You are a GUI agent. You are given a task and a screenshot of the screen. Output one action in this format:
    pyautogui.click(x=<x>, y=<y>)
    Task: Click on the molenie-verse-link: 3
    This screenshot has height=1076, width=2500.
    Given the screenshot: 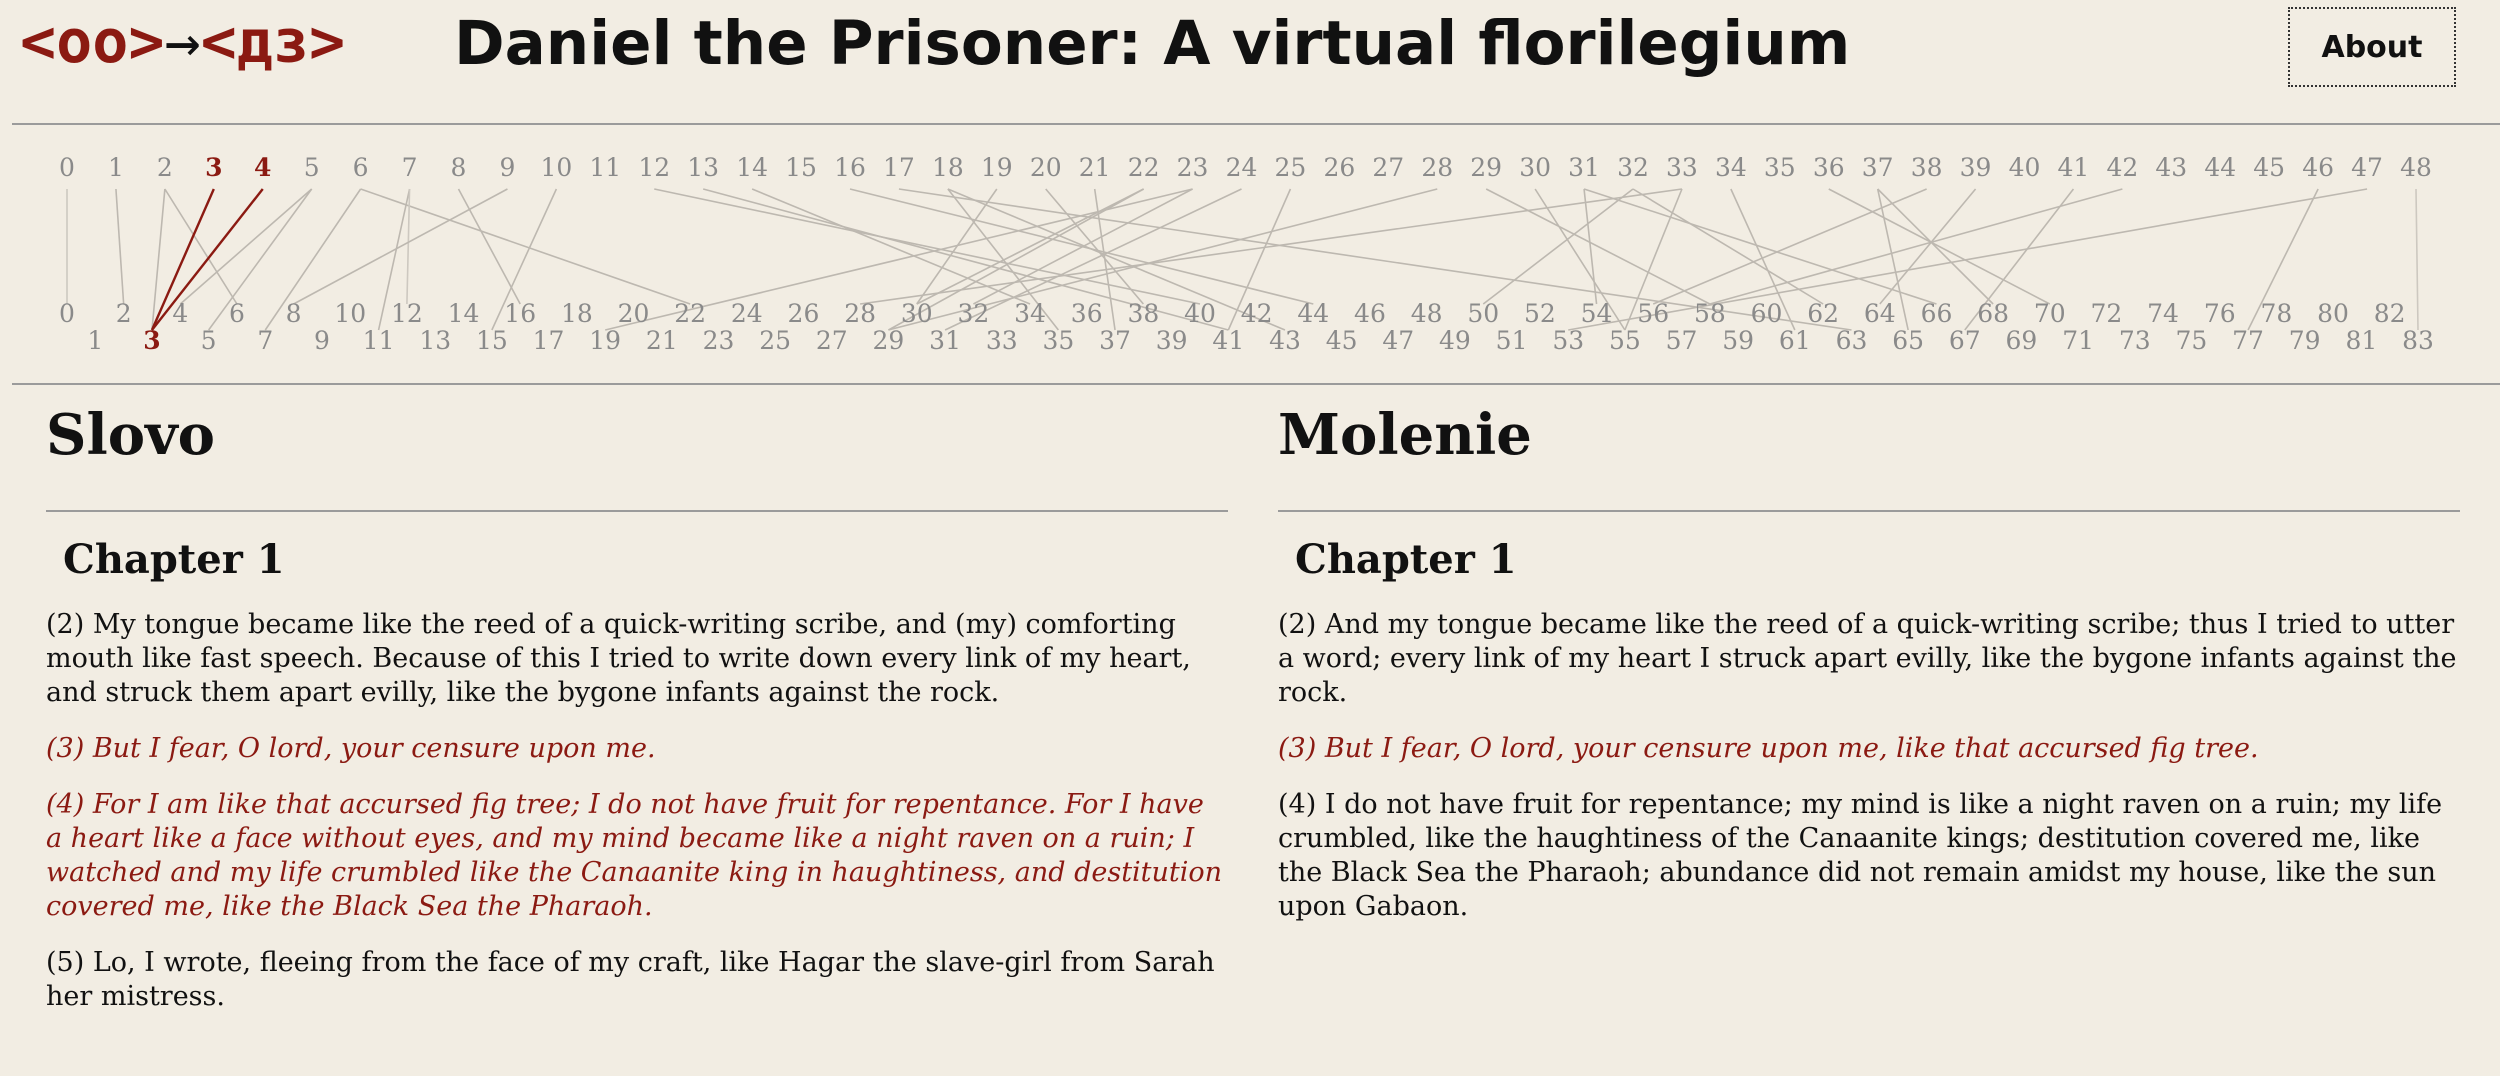 What is the action you would take?
    pyautogui.click(x=151, y=340)
    